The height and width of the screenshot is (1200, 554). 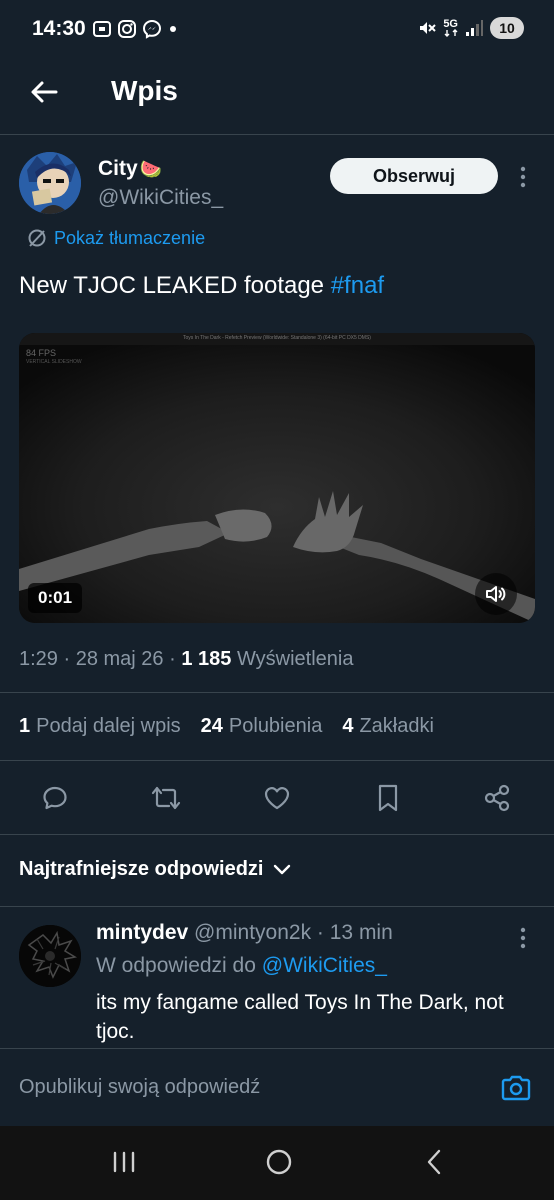 What do you see at coordinates (152, 29) in the screenshot?
I see `messenger-icon` at bounding box center [152, 29].